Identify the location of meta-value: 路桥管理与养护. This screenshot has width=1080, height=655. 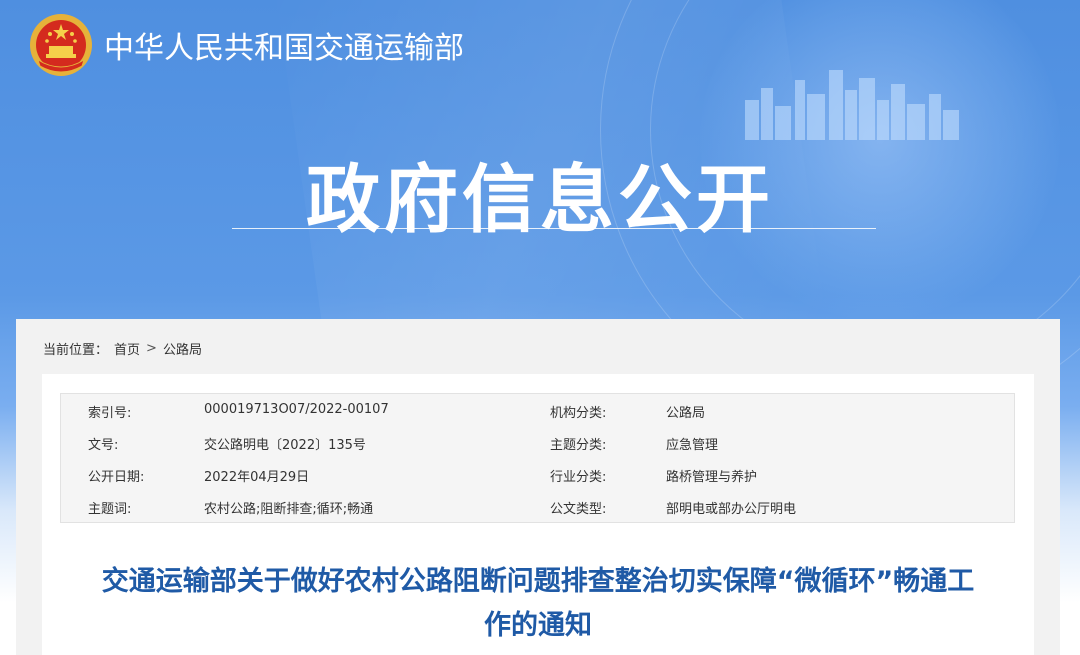
(712, 477).